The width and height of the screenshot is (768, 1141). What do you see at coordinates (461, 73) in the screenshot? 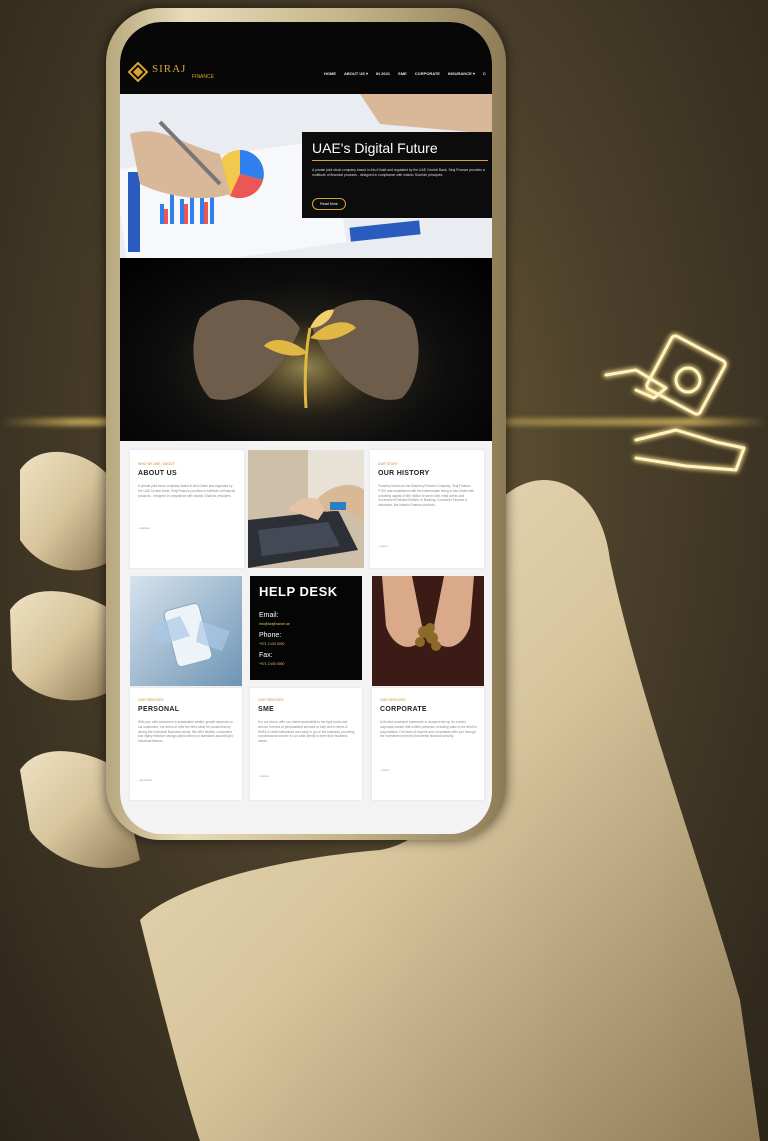
I see `nav-item-insurance: INSURANCE ▾` at bounding box center [461, 73].